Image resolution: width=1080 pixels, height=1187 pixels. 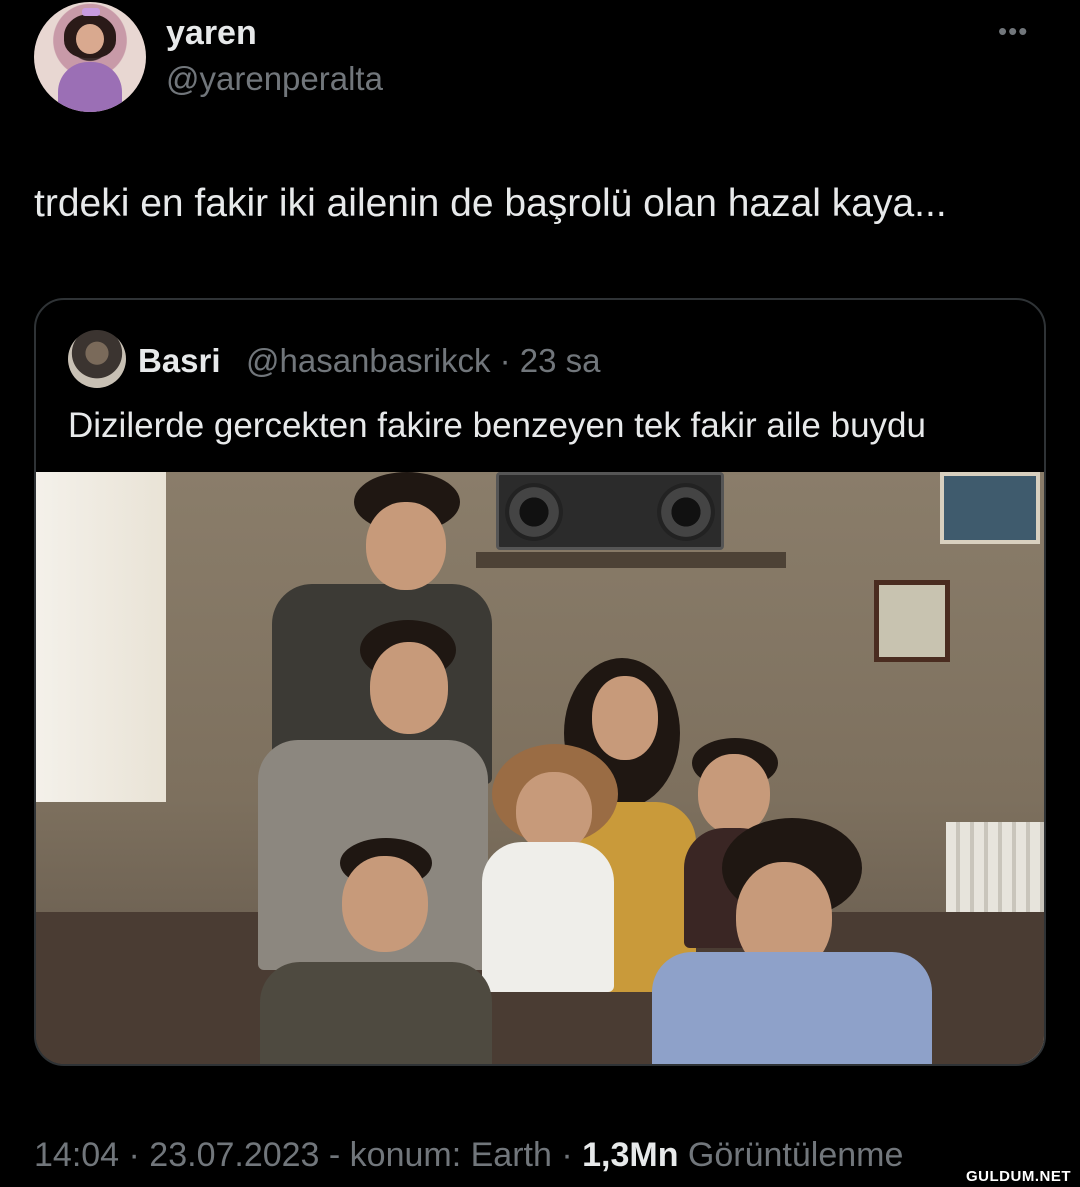 I want to click on watermark: GULDUM.NET, so click(x=1018, y=1176).